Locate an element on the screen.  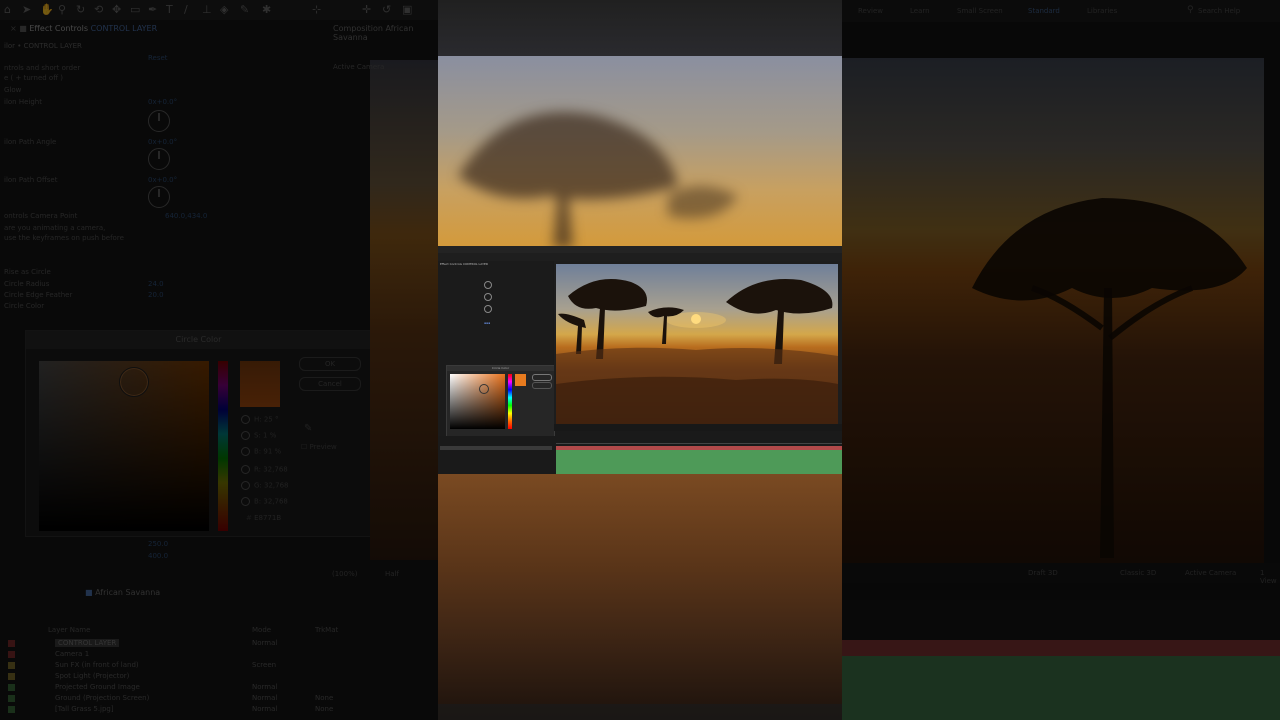
mini-layer-row is located at coordinates (496, 454).